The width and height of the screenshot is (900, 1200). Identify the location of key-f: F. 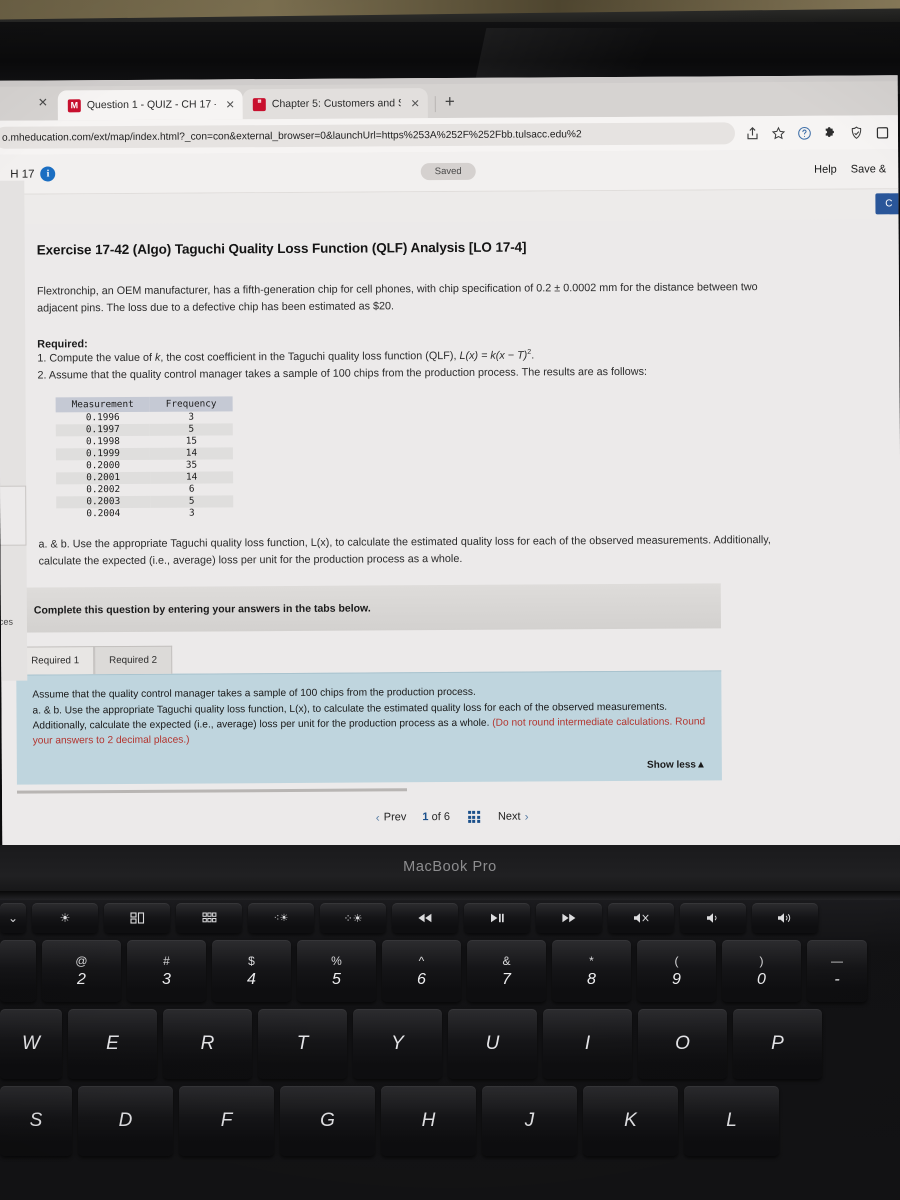
(226, 1121).